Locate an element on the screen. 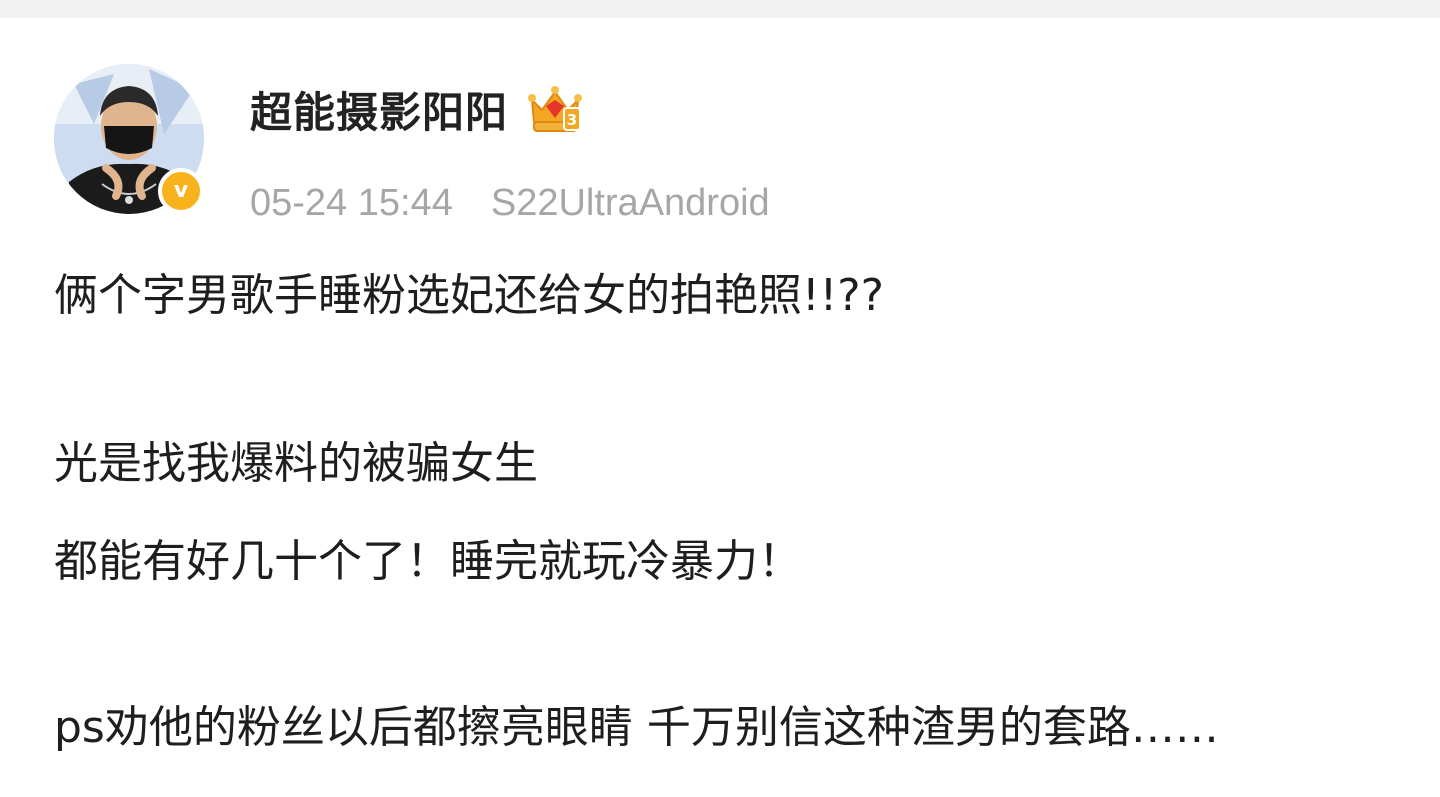 Image resolution: width=1440 pixels, height=797 pixels. post-timestamp: 05-24 15:44 is located at coordinates (351, 202).